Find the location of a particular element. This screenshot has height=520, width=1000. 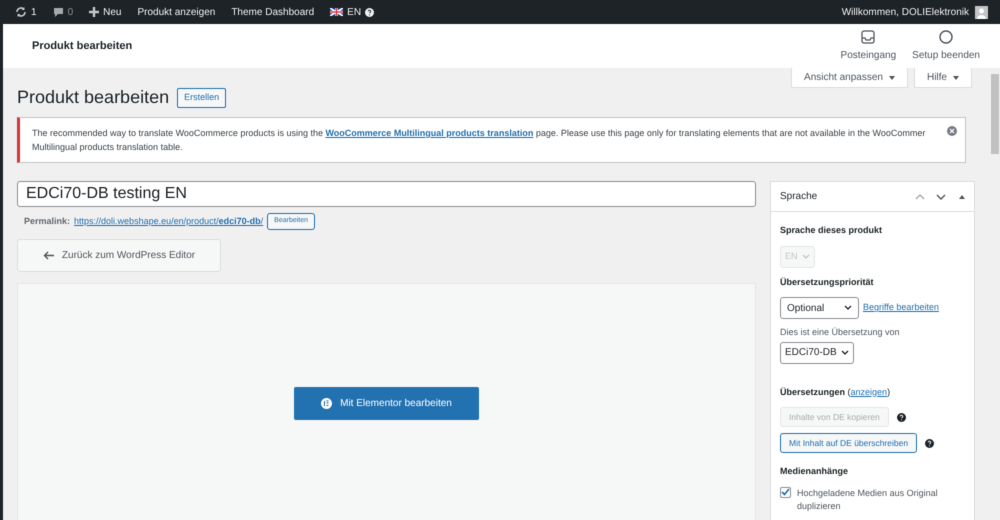

priority-select: Optional is located at coordinates (819, 308).